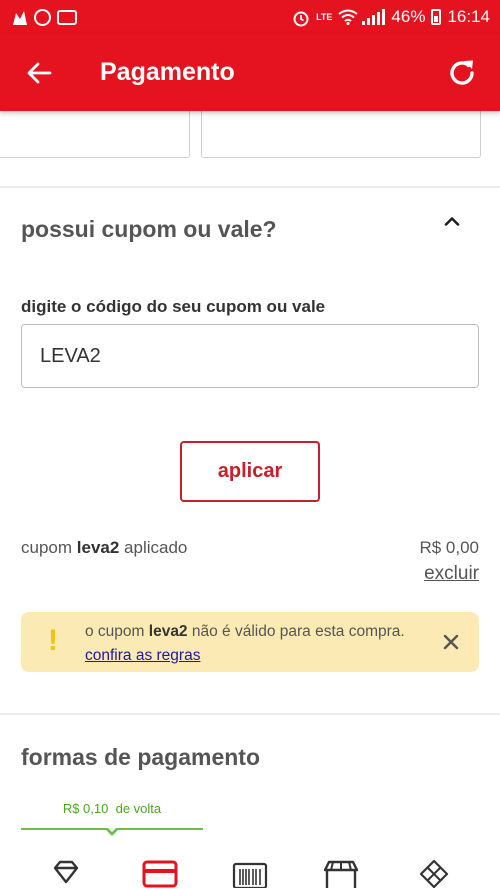 The height and width of the screenshot is (889, 500). I want to click on apply-button: aplicar, so click(250, 471).